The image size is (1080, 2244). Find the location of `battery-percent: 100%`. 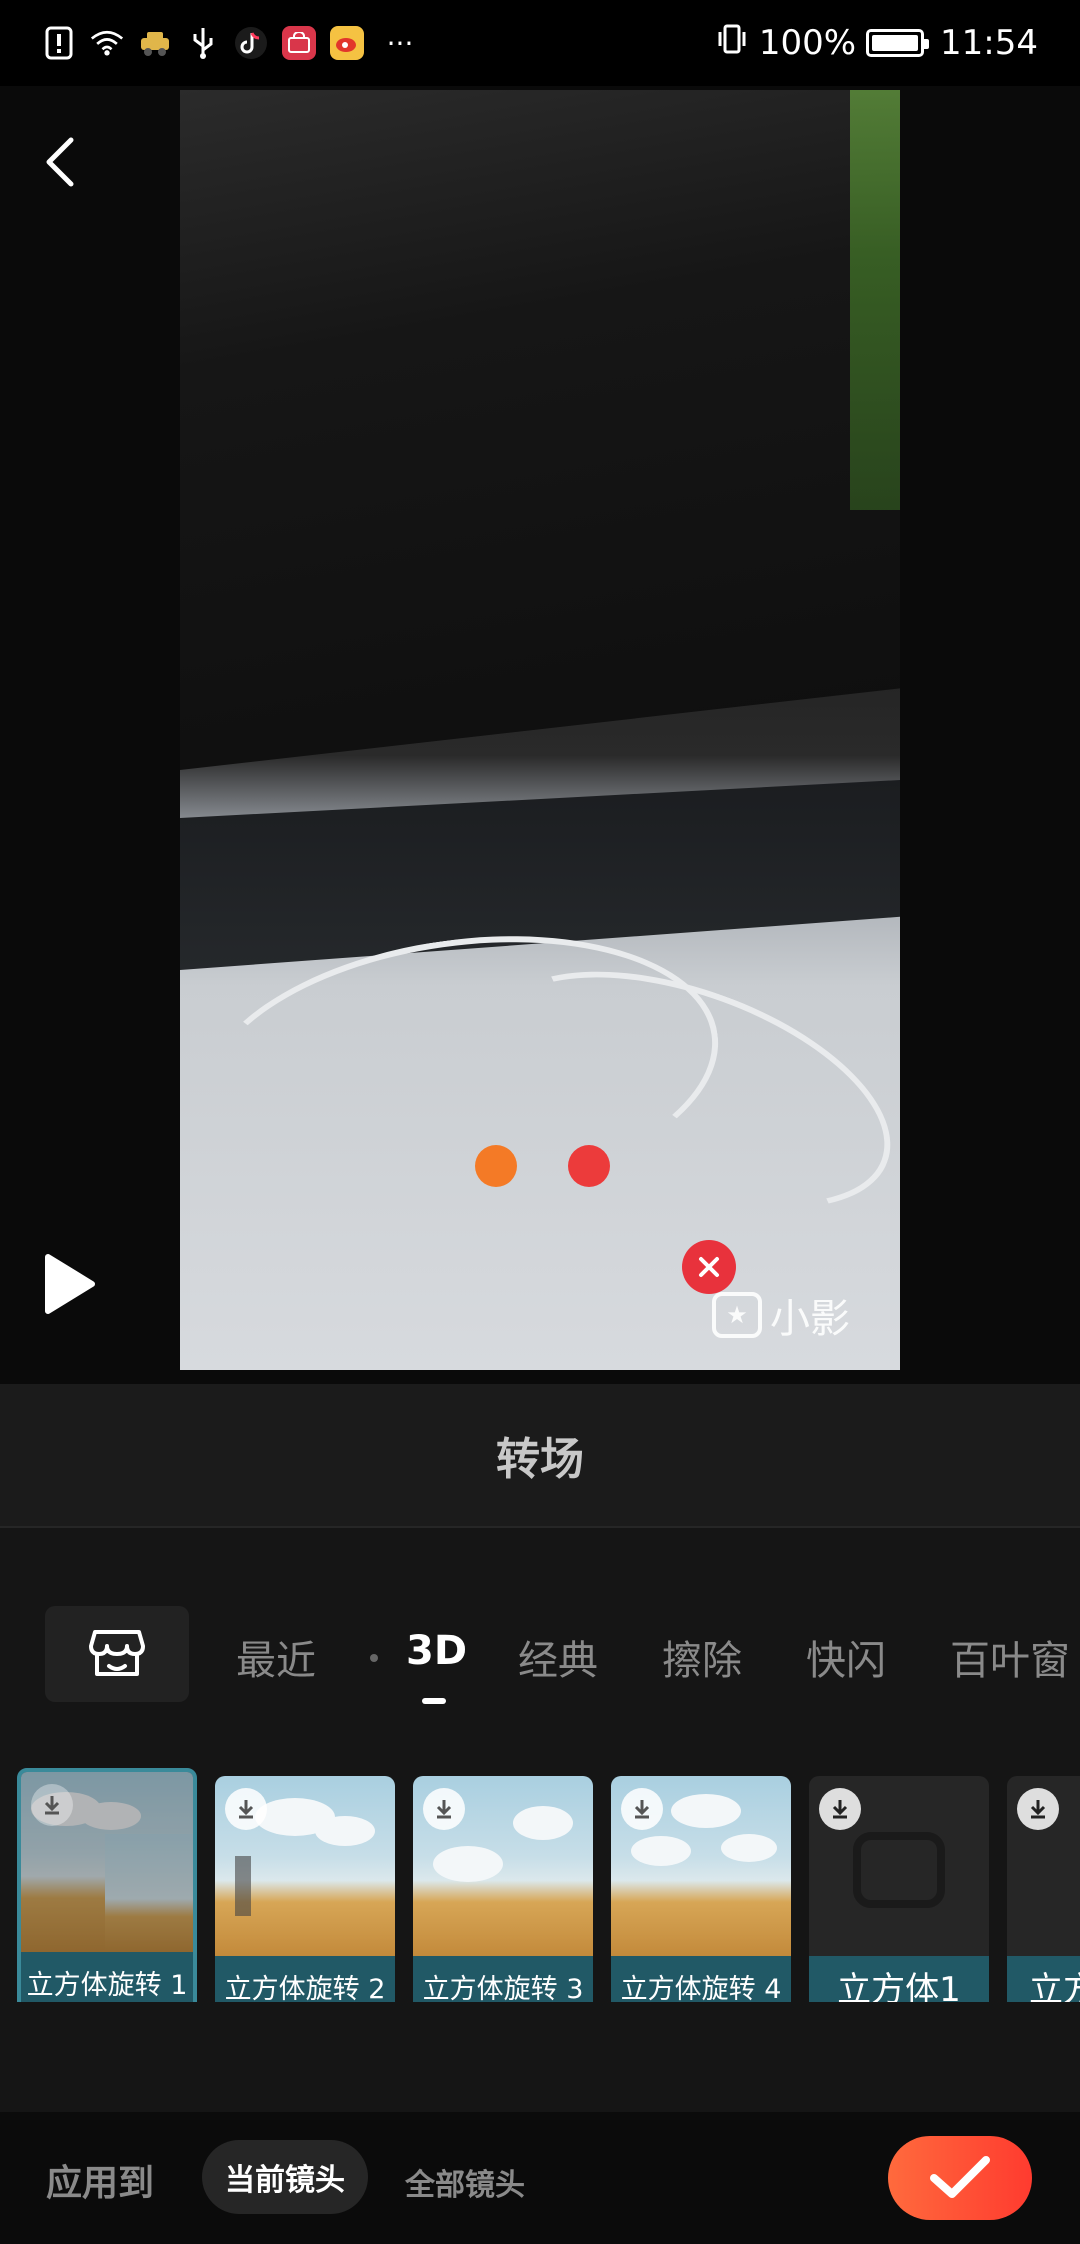

battery-percent: 100% is located at coordinates (807, 43).